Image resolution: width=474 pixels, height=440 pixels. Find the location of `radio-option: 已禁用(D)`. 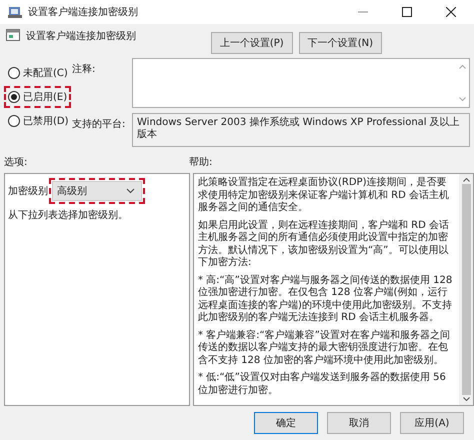

radio-option: 已禁用(D) is located at coordinates (38, 121).